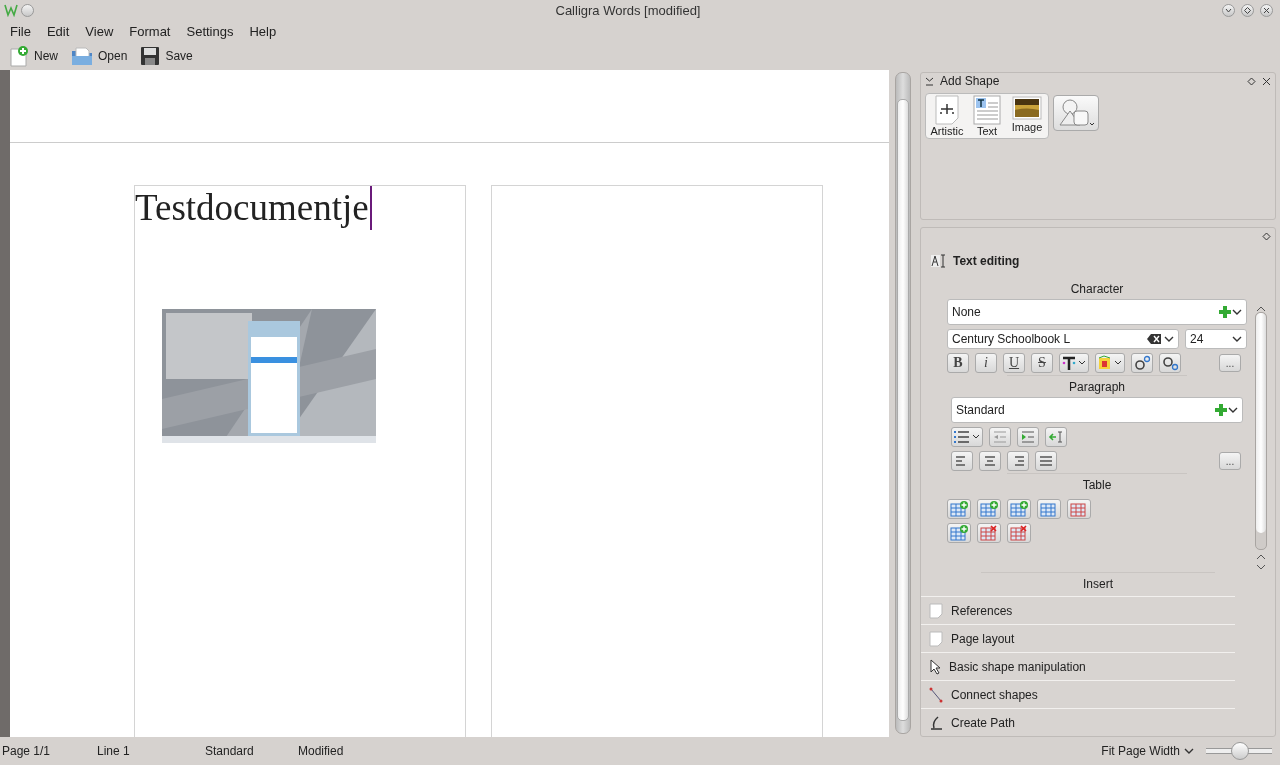  What do you see at coordinates (1261, 567) in the screenshot?
I see `scroll-down-icon` at bounding box center [1261, 567].